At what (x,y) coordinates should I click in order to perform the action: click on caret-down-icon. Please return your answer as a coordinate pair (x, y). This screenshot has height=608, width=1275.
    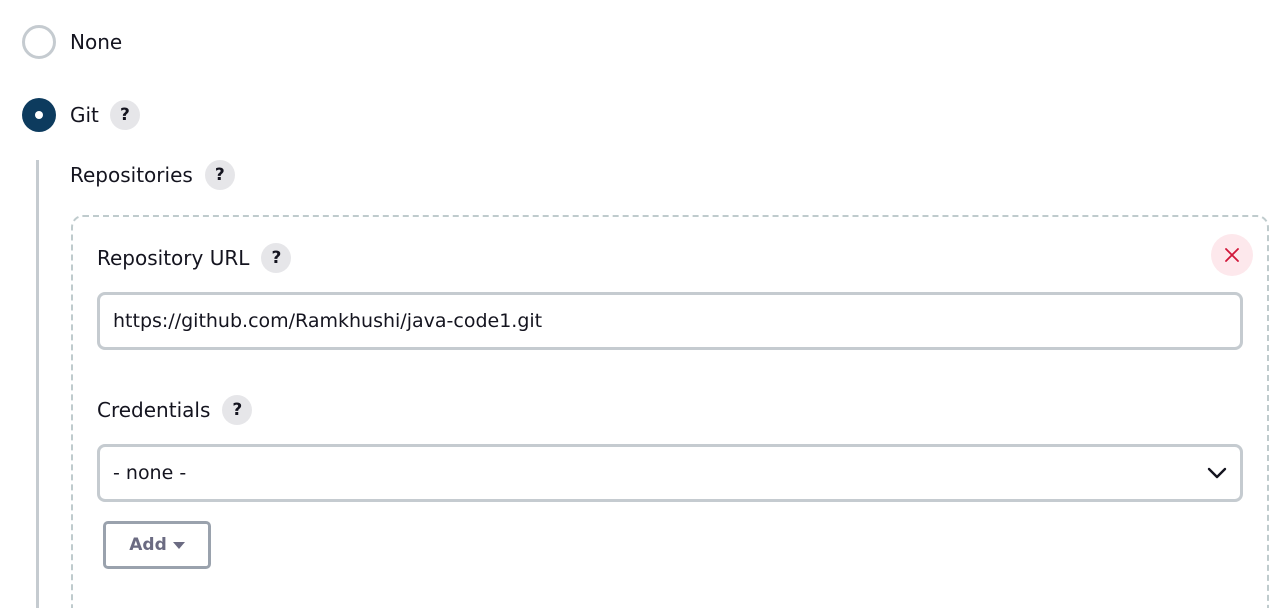
    Looking at the image, I should click on (178, 545).